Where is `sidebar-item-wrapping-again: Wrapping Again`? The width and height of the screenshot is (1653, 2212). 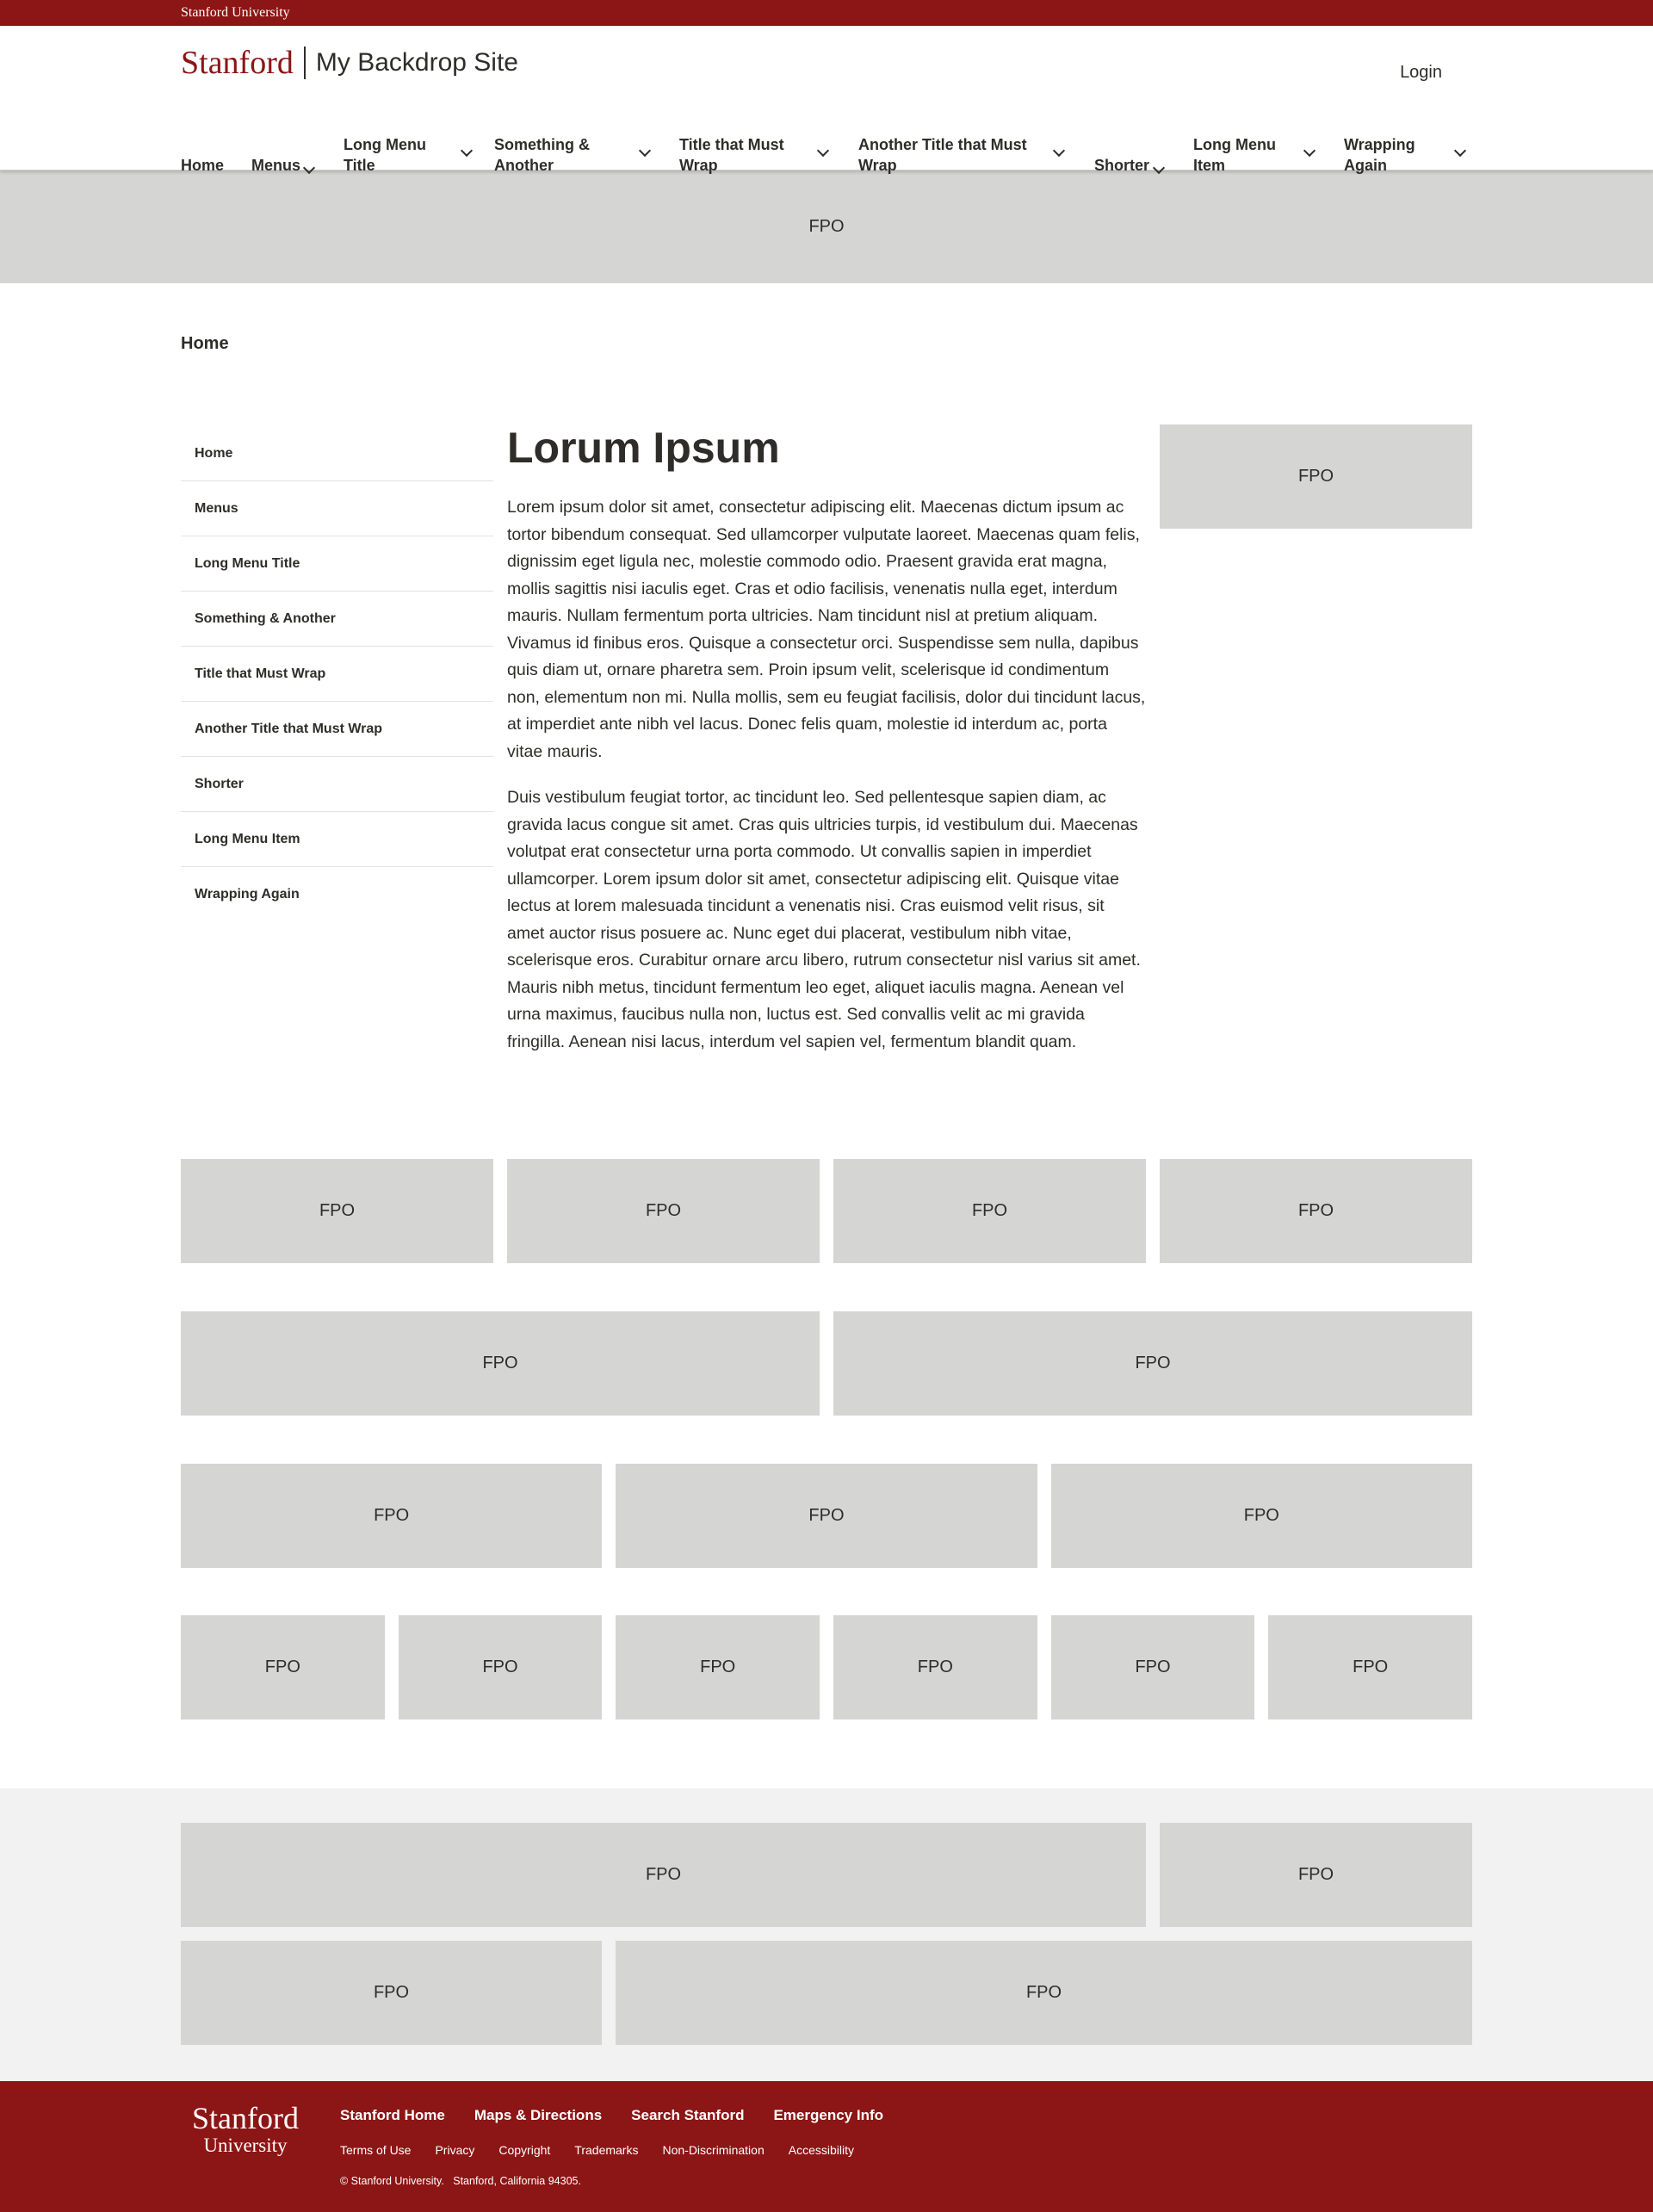
sidebar-item-wrapping-again: Wrapping Again is located at coordinates (337, 894).